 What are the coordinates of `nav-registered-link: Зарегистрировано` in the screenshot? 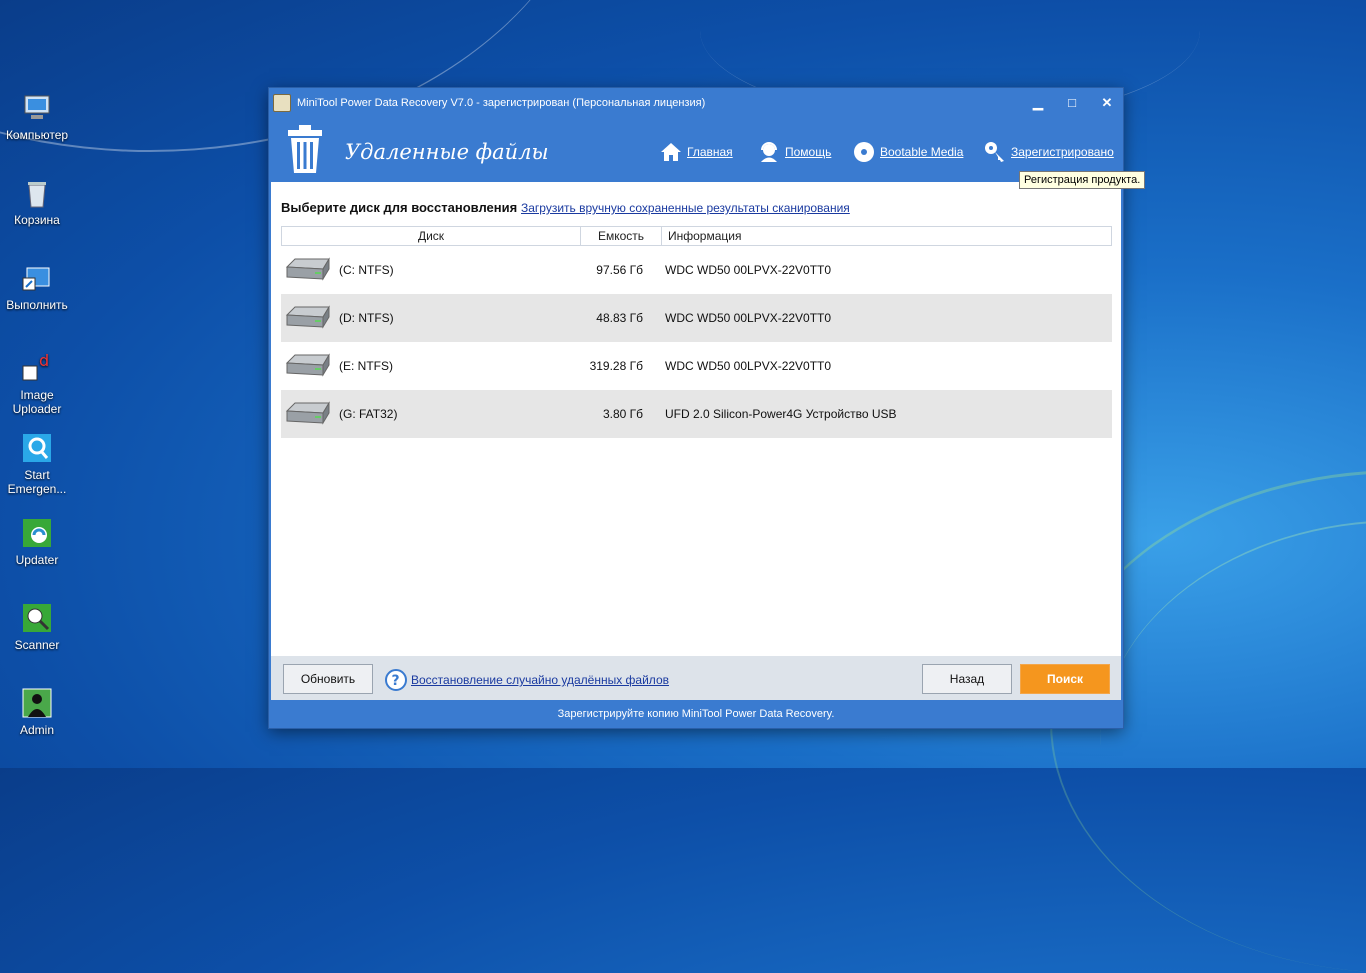 It's located at (1048, 152).